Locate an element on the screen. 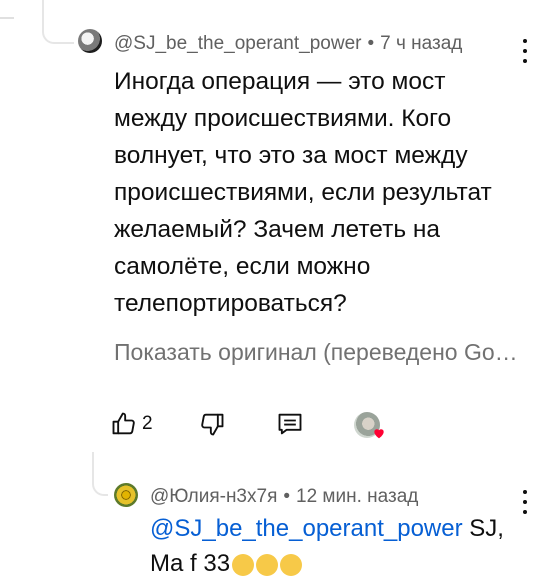 This screenshot has height=578, width=560. reply-more-vert-icon is located at coordinates (525, 502).